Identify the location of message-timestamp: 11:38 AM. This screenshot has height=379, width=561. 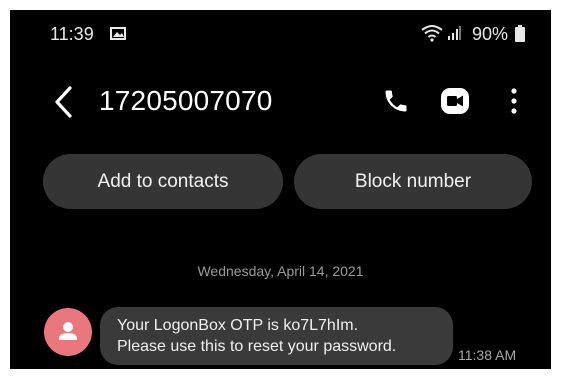
(487, 355).